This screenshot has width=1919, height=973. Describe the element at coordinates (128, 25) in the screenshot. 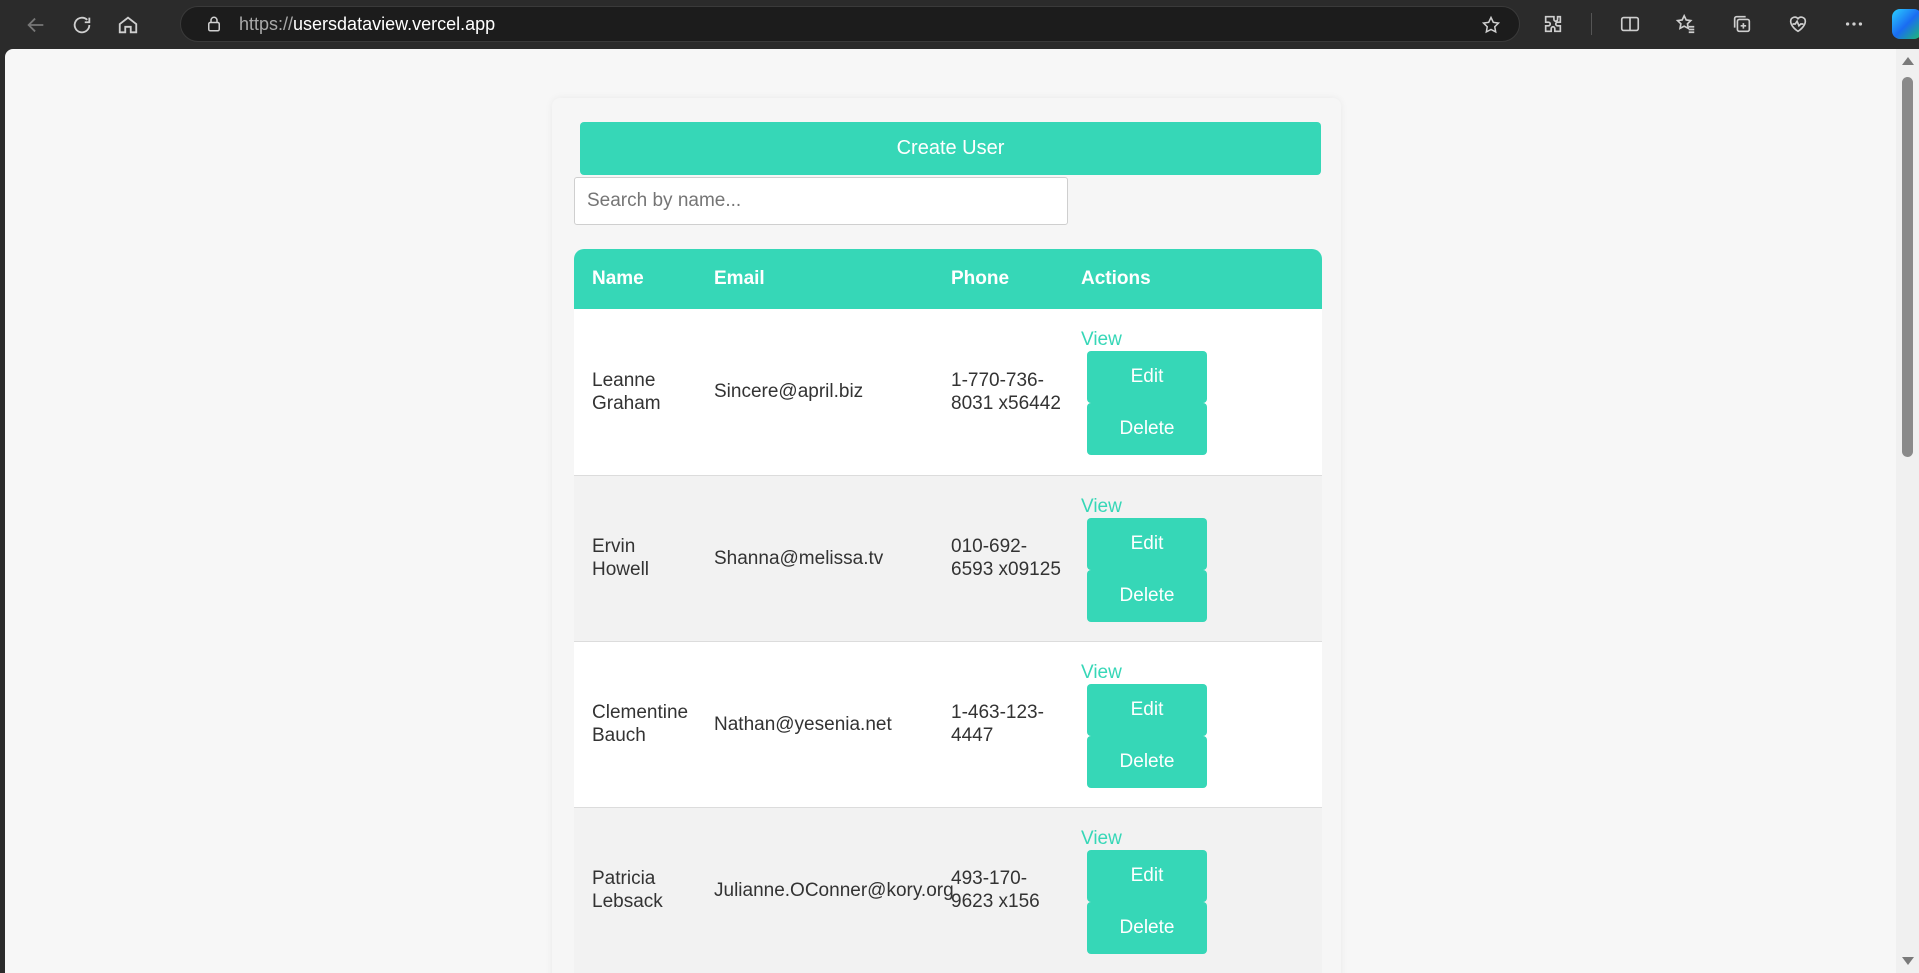

I see `home-icon` at that location.